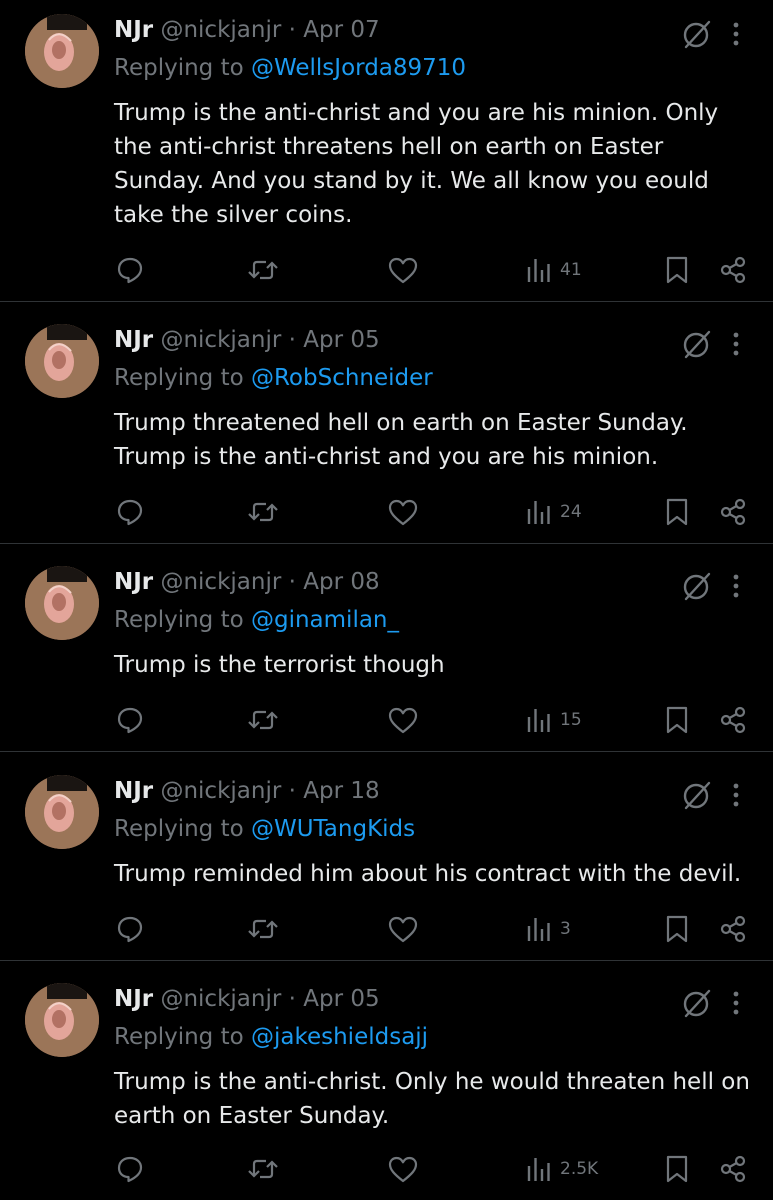 The height and width of the screenshot is (1200, 773). I want to click on tweet-text: Trump is the terrorist though, so click(279, 665).